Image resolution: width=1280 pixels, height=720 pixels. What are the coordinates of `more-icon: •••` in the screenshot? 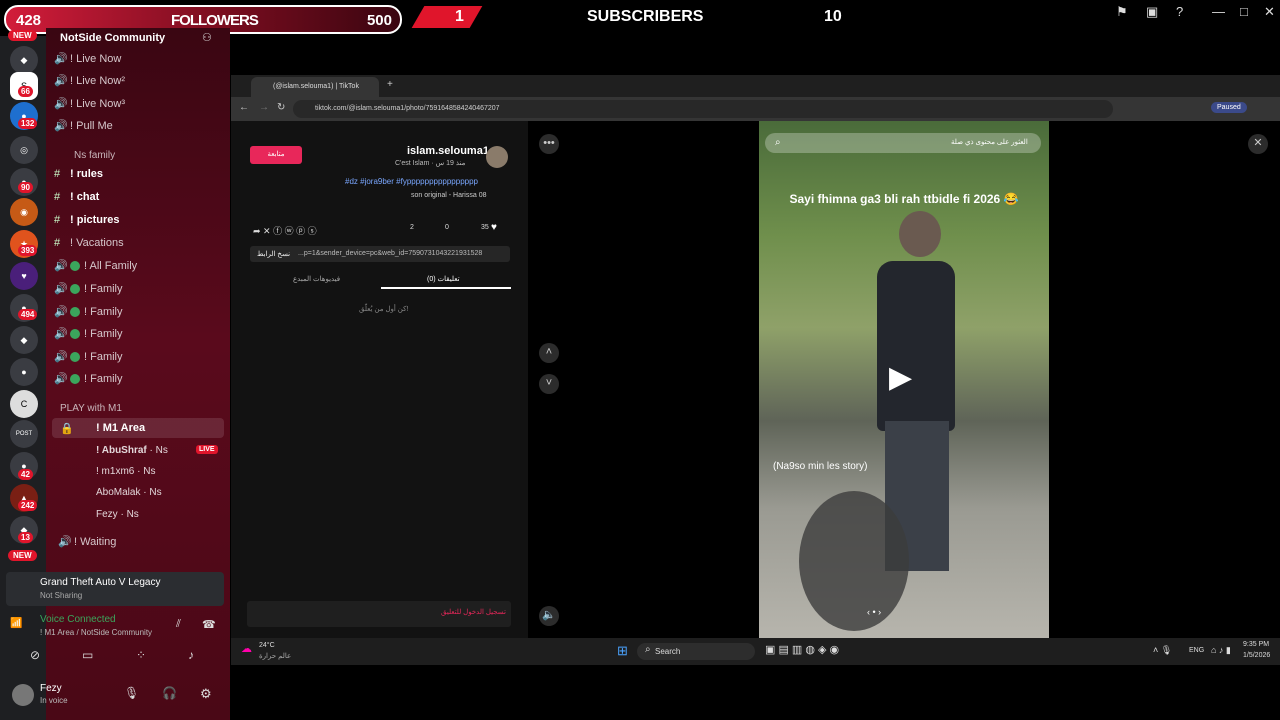 It's located at (549, 144).